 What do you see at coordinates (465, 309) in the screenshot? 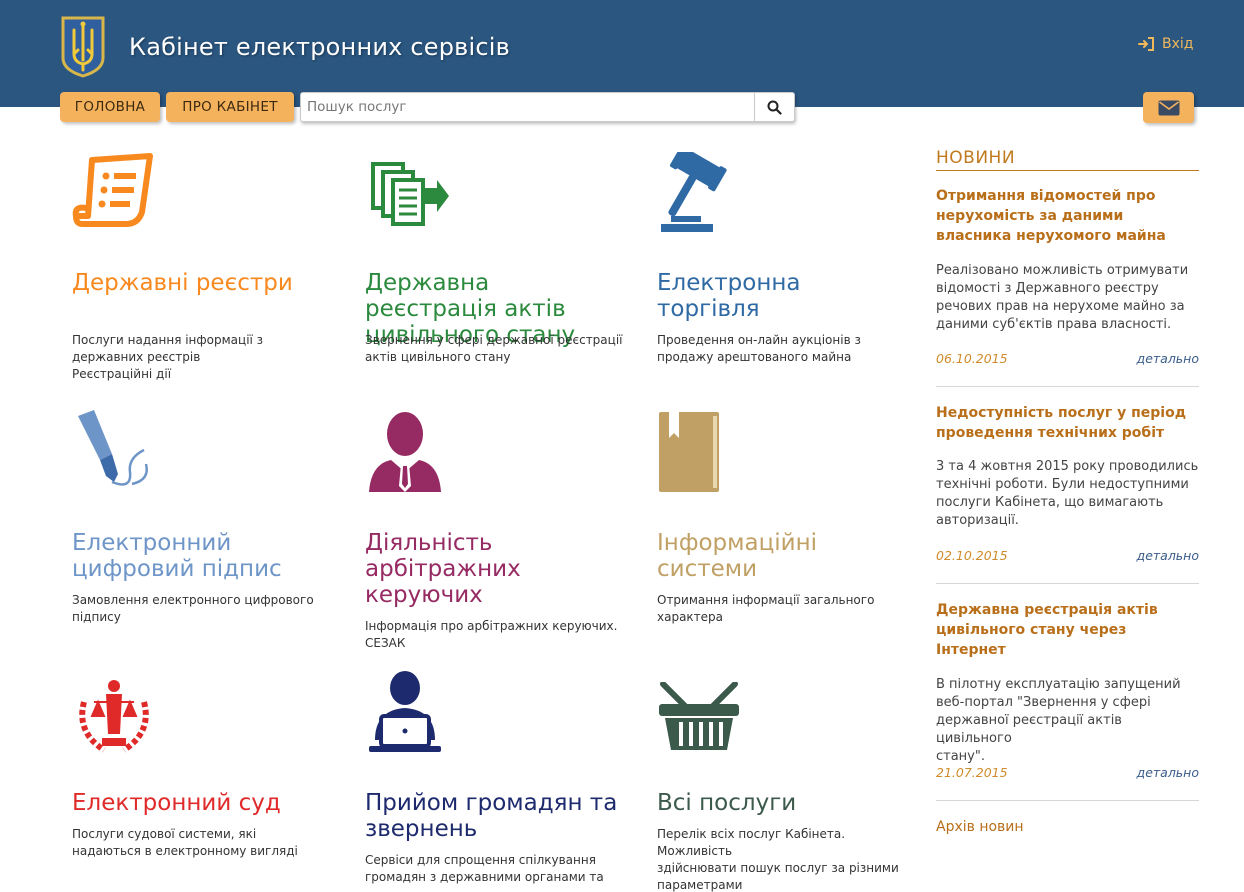
I see `service-tile-title-line: реєстрація актів` at bounding box center [465, 309].